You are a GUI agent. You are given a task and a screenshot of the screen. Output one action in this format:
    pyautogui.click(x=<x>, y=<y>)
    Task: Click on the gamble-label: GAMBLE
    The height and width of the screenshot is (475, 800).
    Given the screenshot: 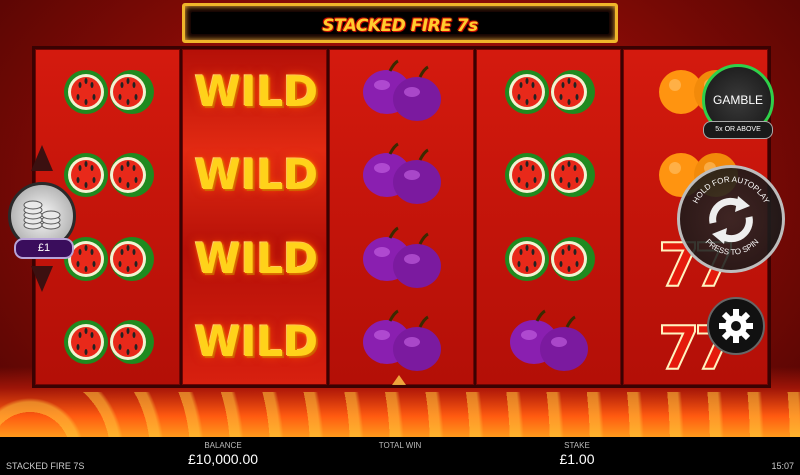 What is the action you would take?
    pyautogui.click(x=737, y=100)
    